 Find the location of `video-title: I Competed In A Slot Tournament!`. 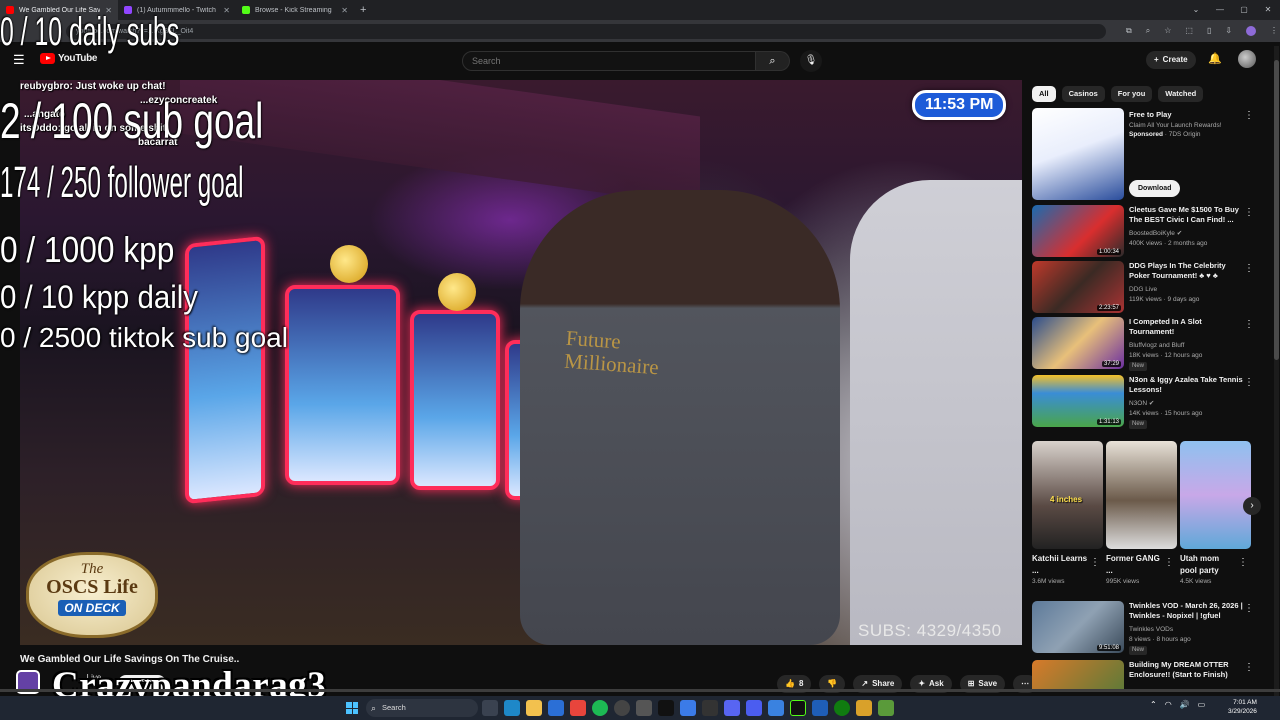

video-title: I Competed In A Slot Tournament! is located at coordinates (1186, 327).